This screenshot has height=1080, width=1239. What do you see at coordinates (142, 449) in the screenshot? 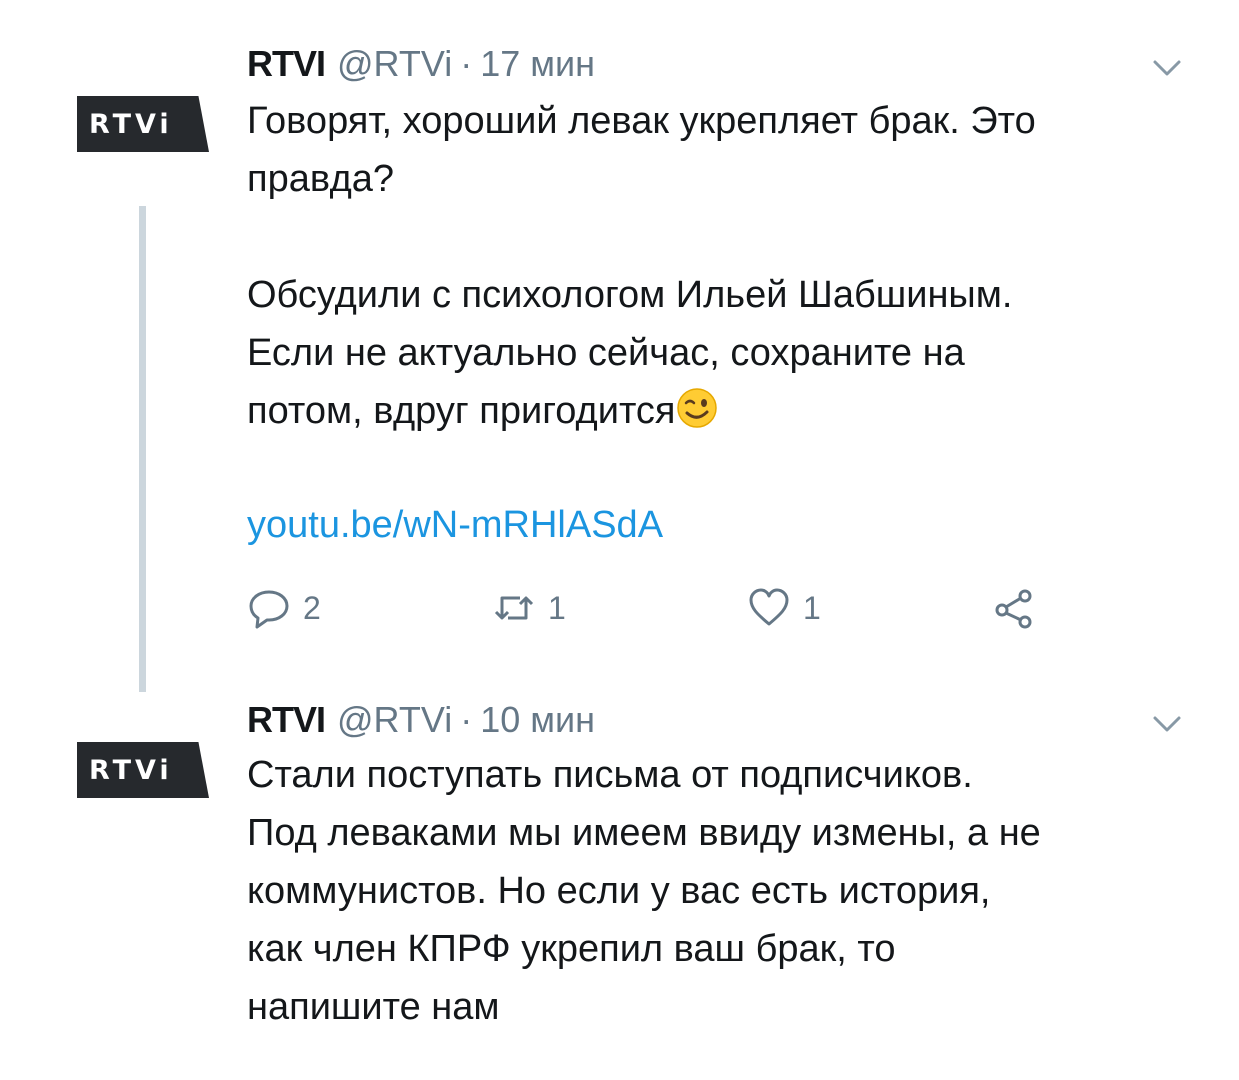
I see `thread-line` at bounding box center [142, 449].